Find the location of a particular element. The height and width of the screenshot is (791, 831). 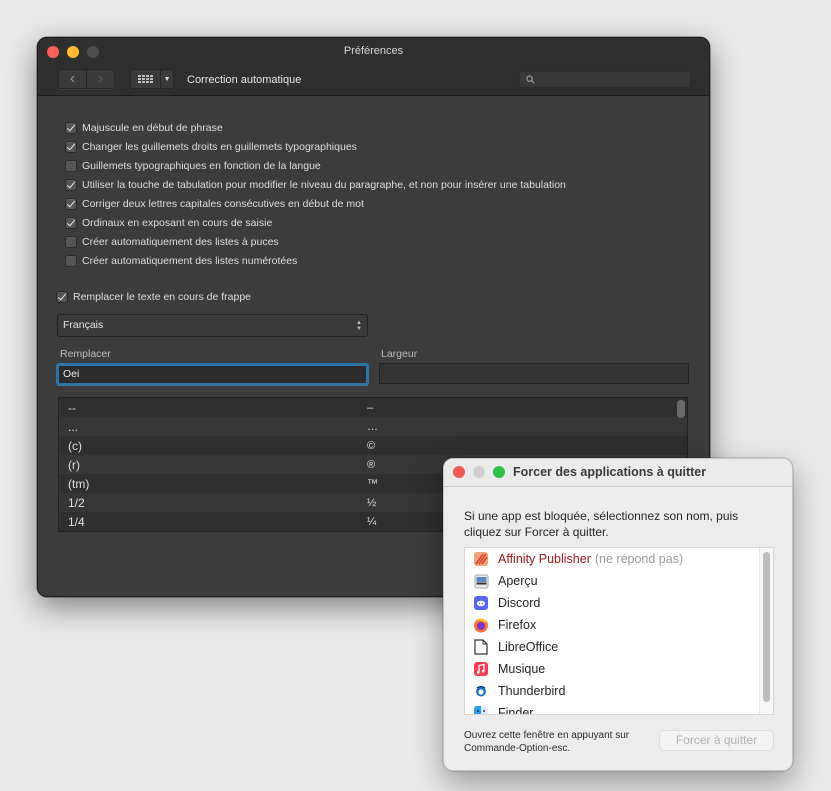

app-list-item: Musique is located at coordinates (619, 669).